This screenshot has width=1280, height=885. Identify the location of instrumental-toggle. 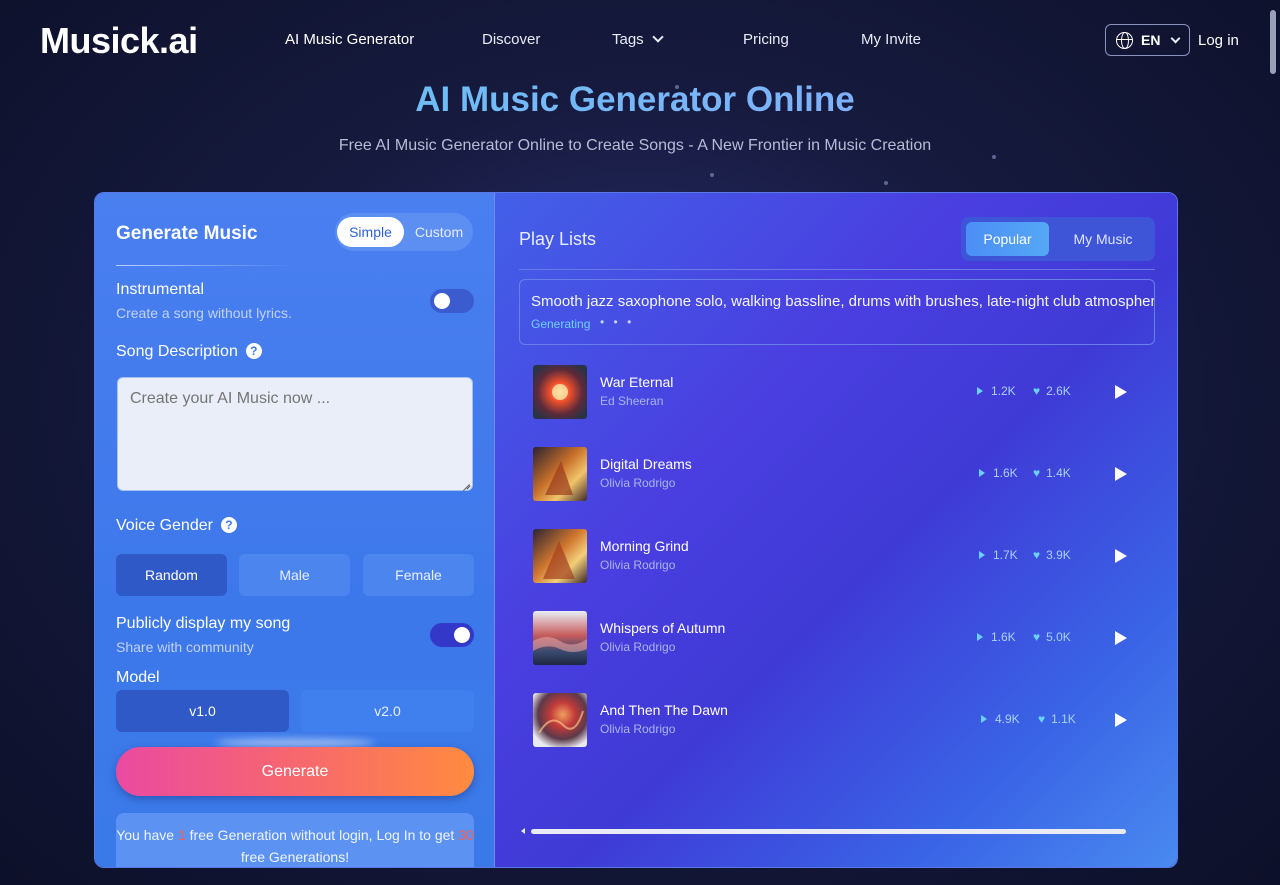
(452, 301).